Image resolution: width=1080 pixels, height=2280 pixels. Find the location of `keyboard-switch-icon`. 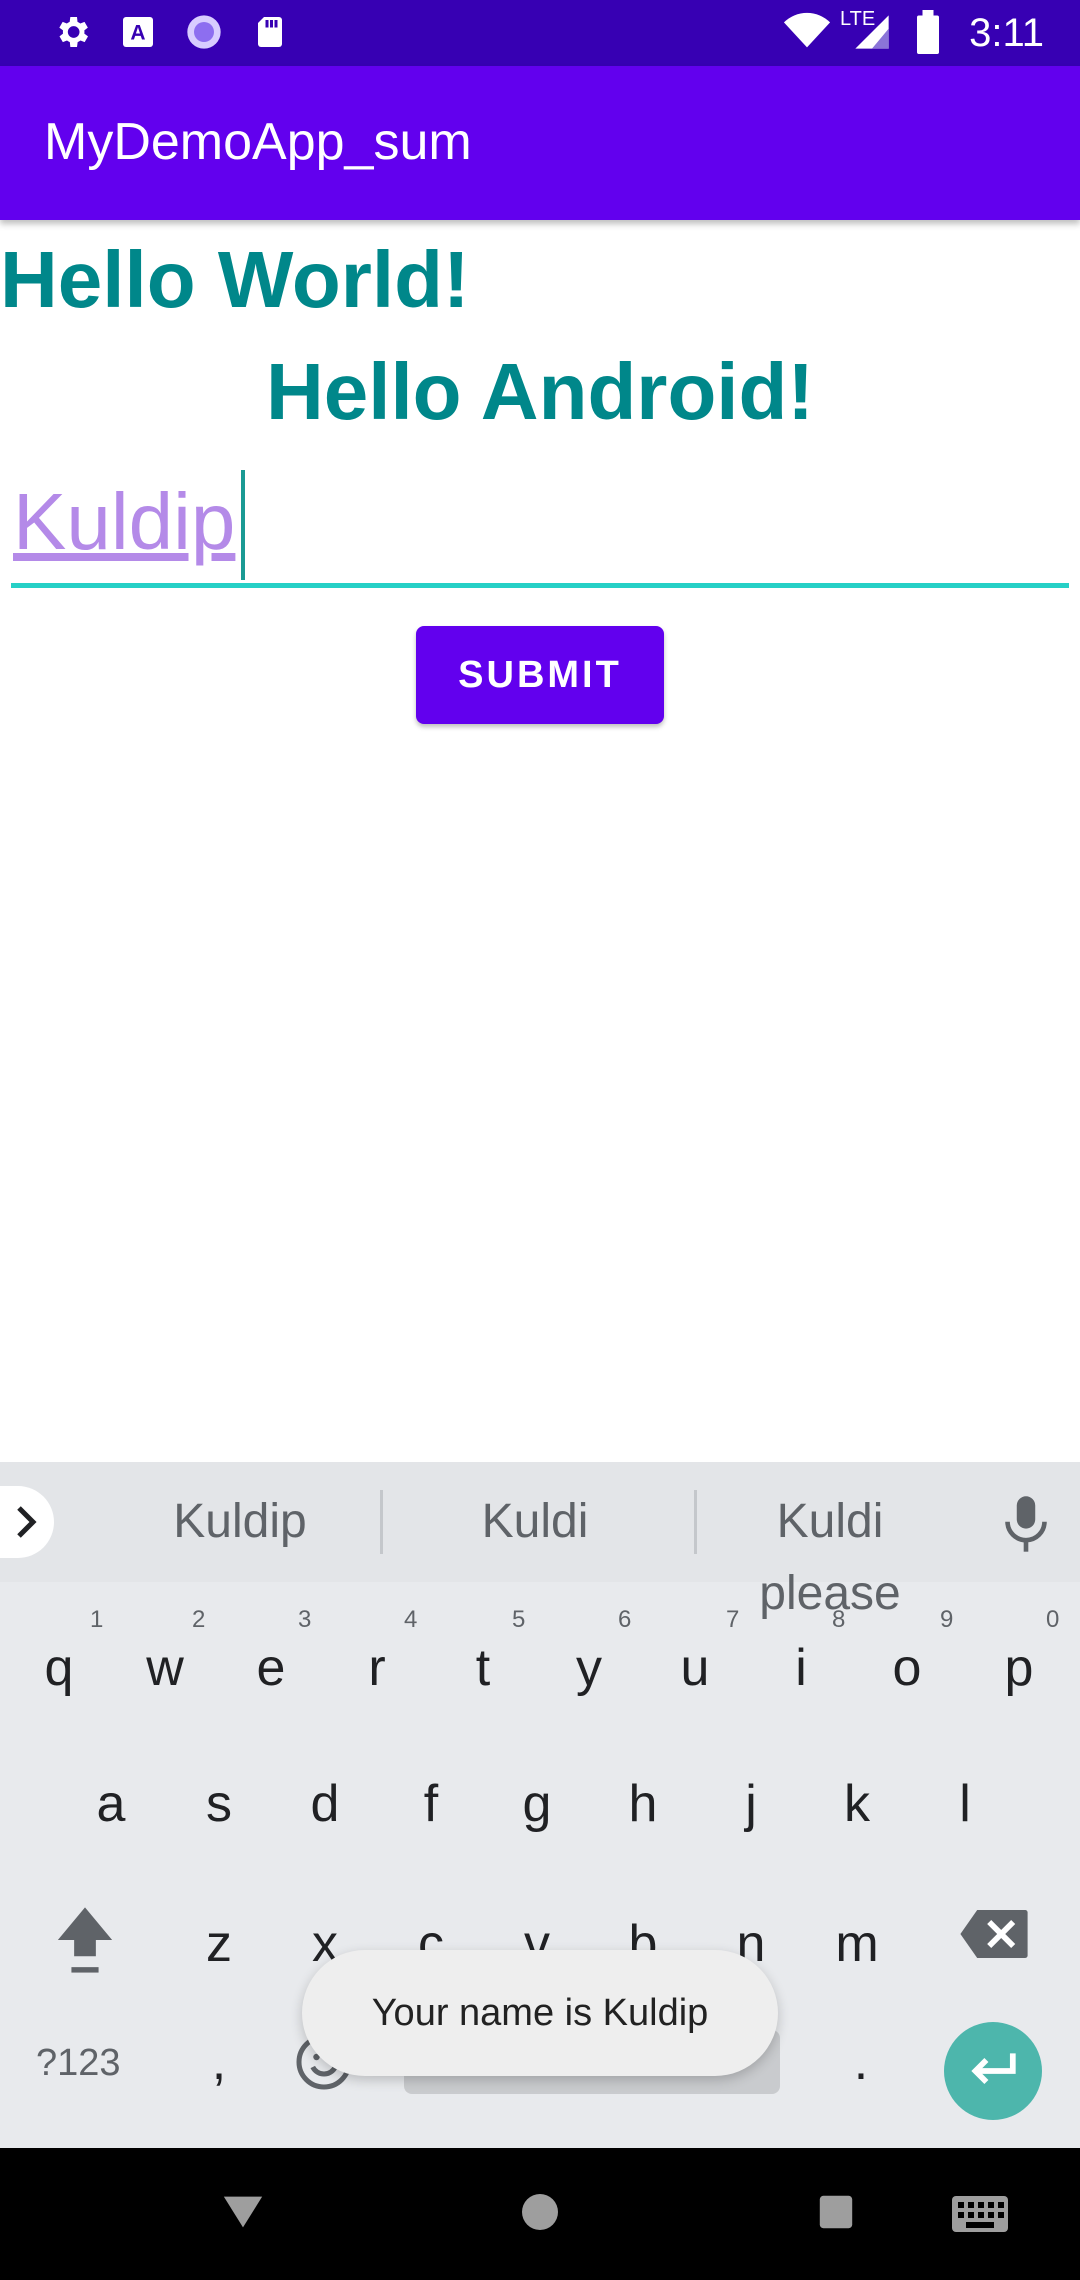

keyboard-switch-icon is located at coordinates (980, 2216).